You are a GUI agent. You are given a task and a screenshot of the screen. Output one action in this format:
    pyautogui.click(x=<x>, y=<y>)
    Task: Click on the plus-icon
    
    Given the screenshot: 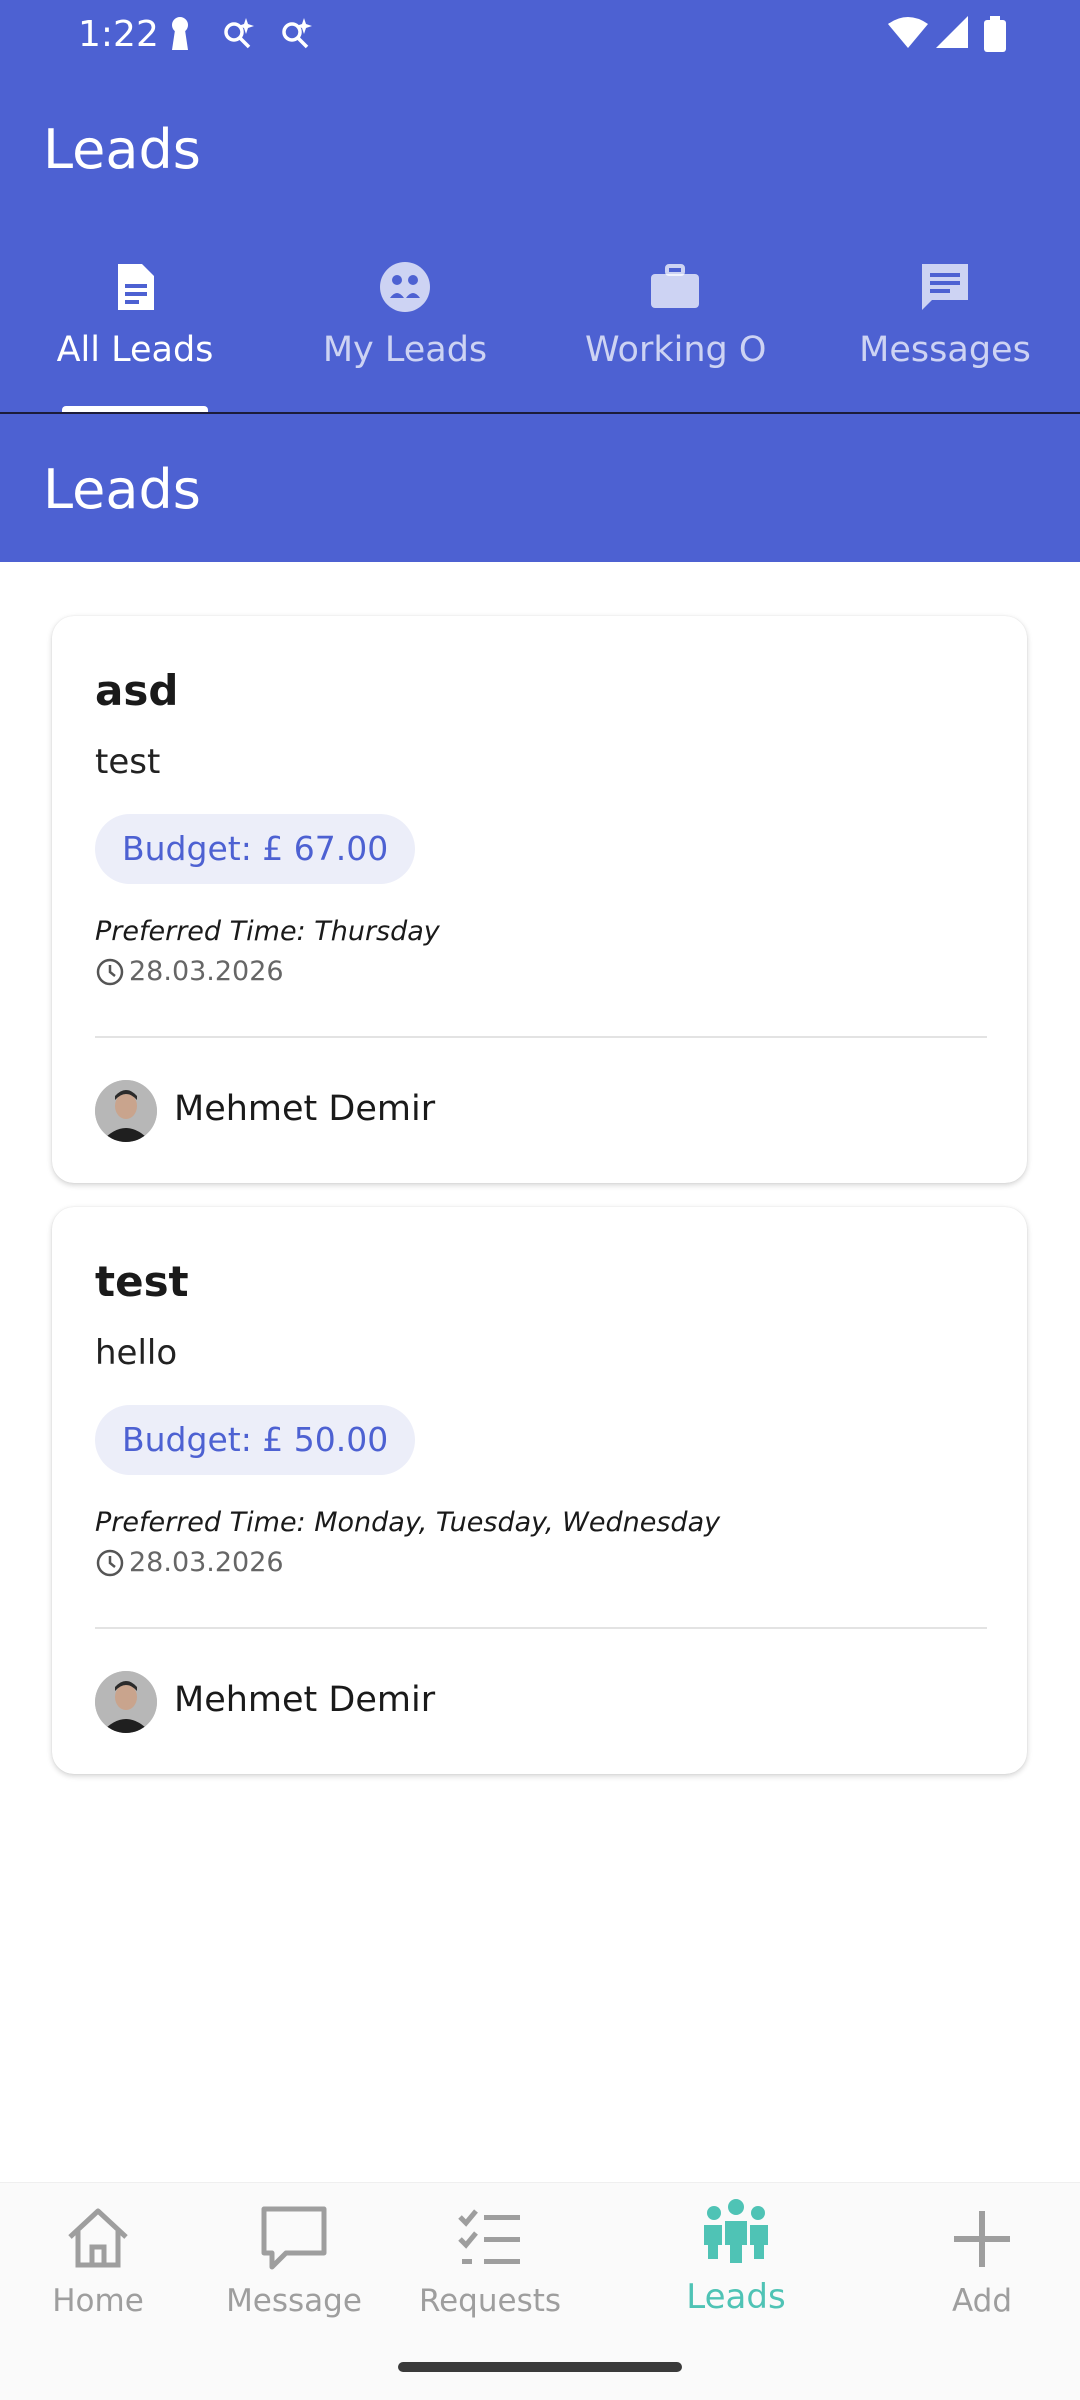 What is the action you would take?
    pyautogui.click(x=982, y=2239)
    